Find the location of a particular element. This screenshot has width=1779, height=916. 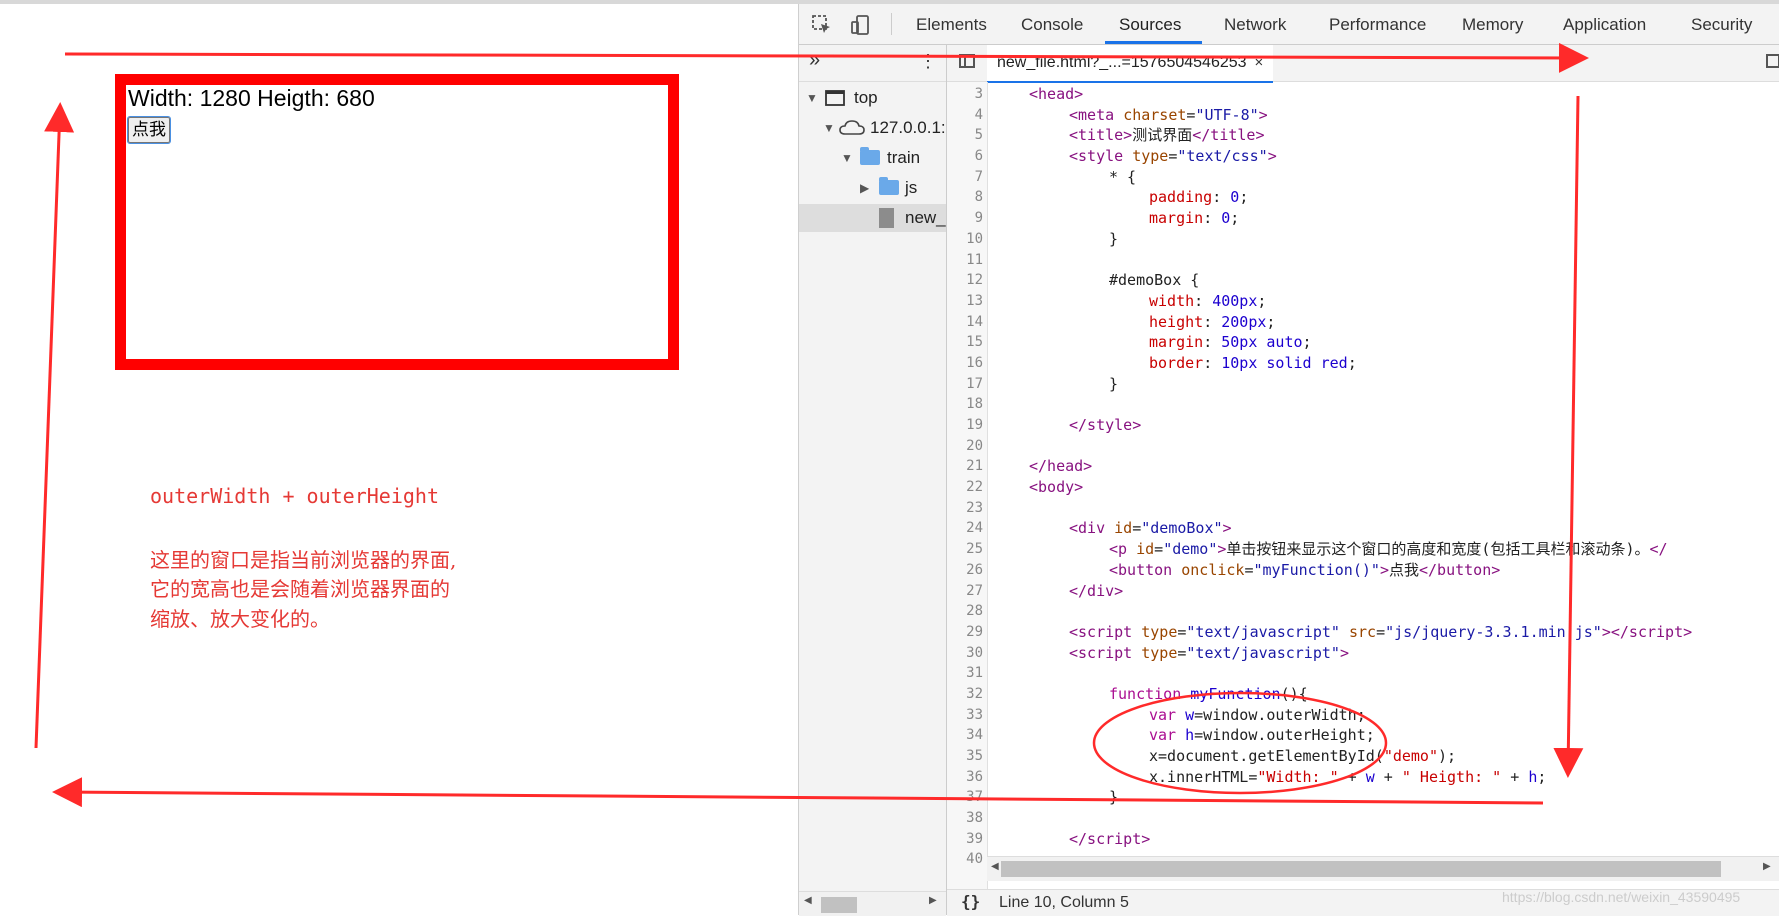

line-number: 8 is located at coordinates (965, 197).